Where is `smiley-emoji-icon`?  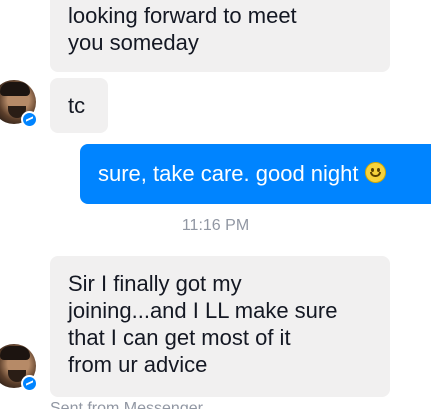
smiley-emoji-icon is located at coordinates (375, 172).